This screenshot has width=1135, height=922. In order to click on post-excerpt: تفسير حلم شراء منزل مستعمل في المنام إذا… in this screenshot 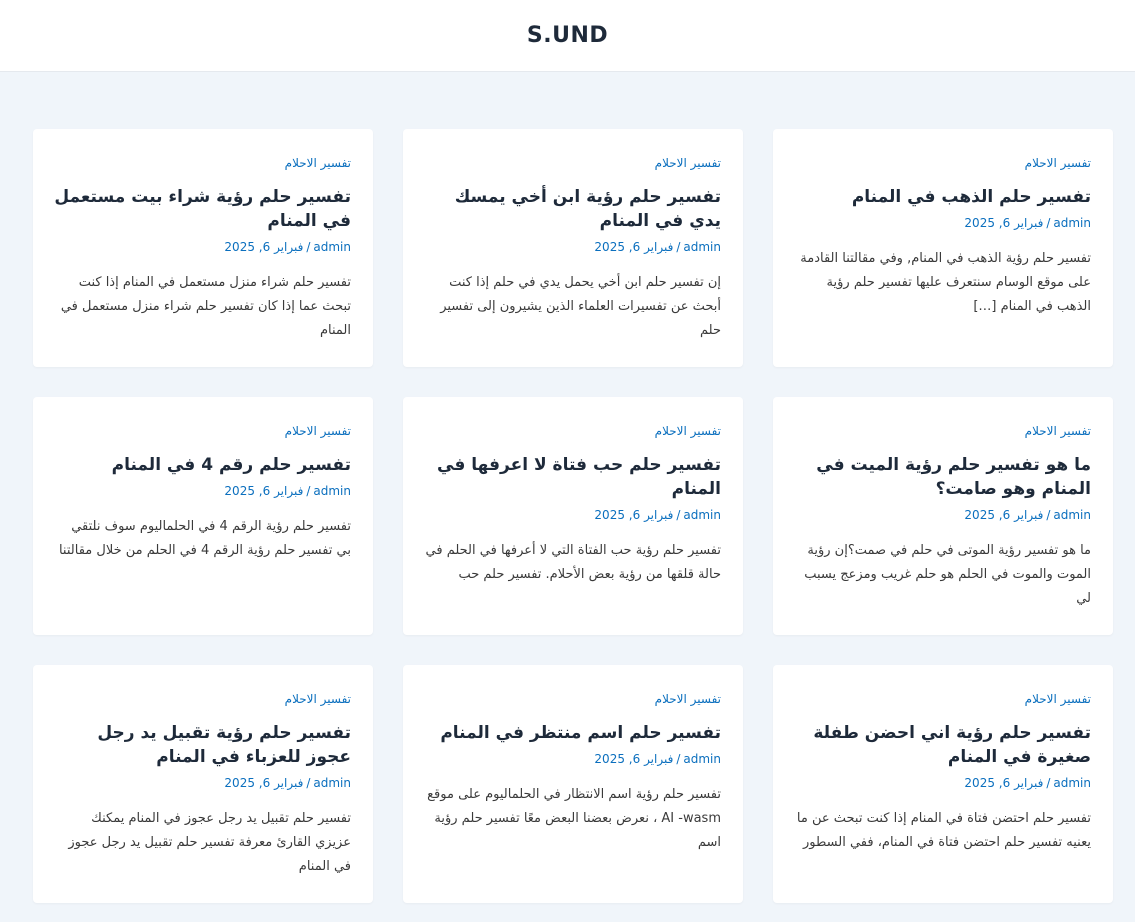, I will do `click(205, 306)`.